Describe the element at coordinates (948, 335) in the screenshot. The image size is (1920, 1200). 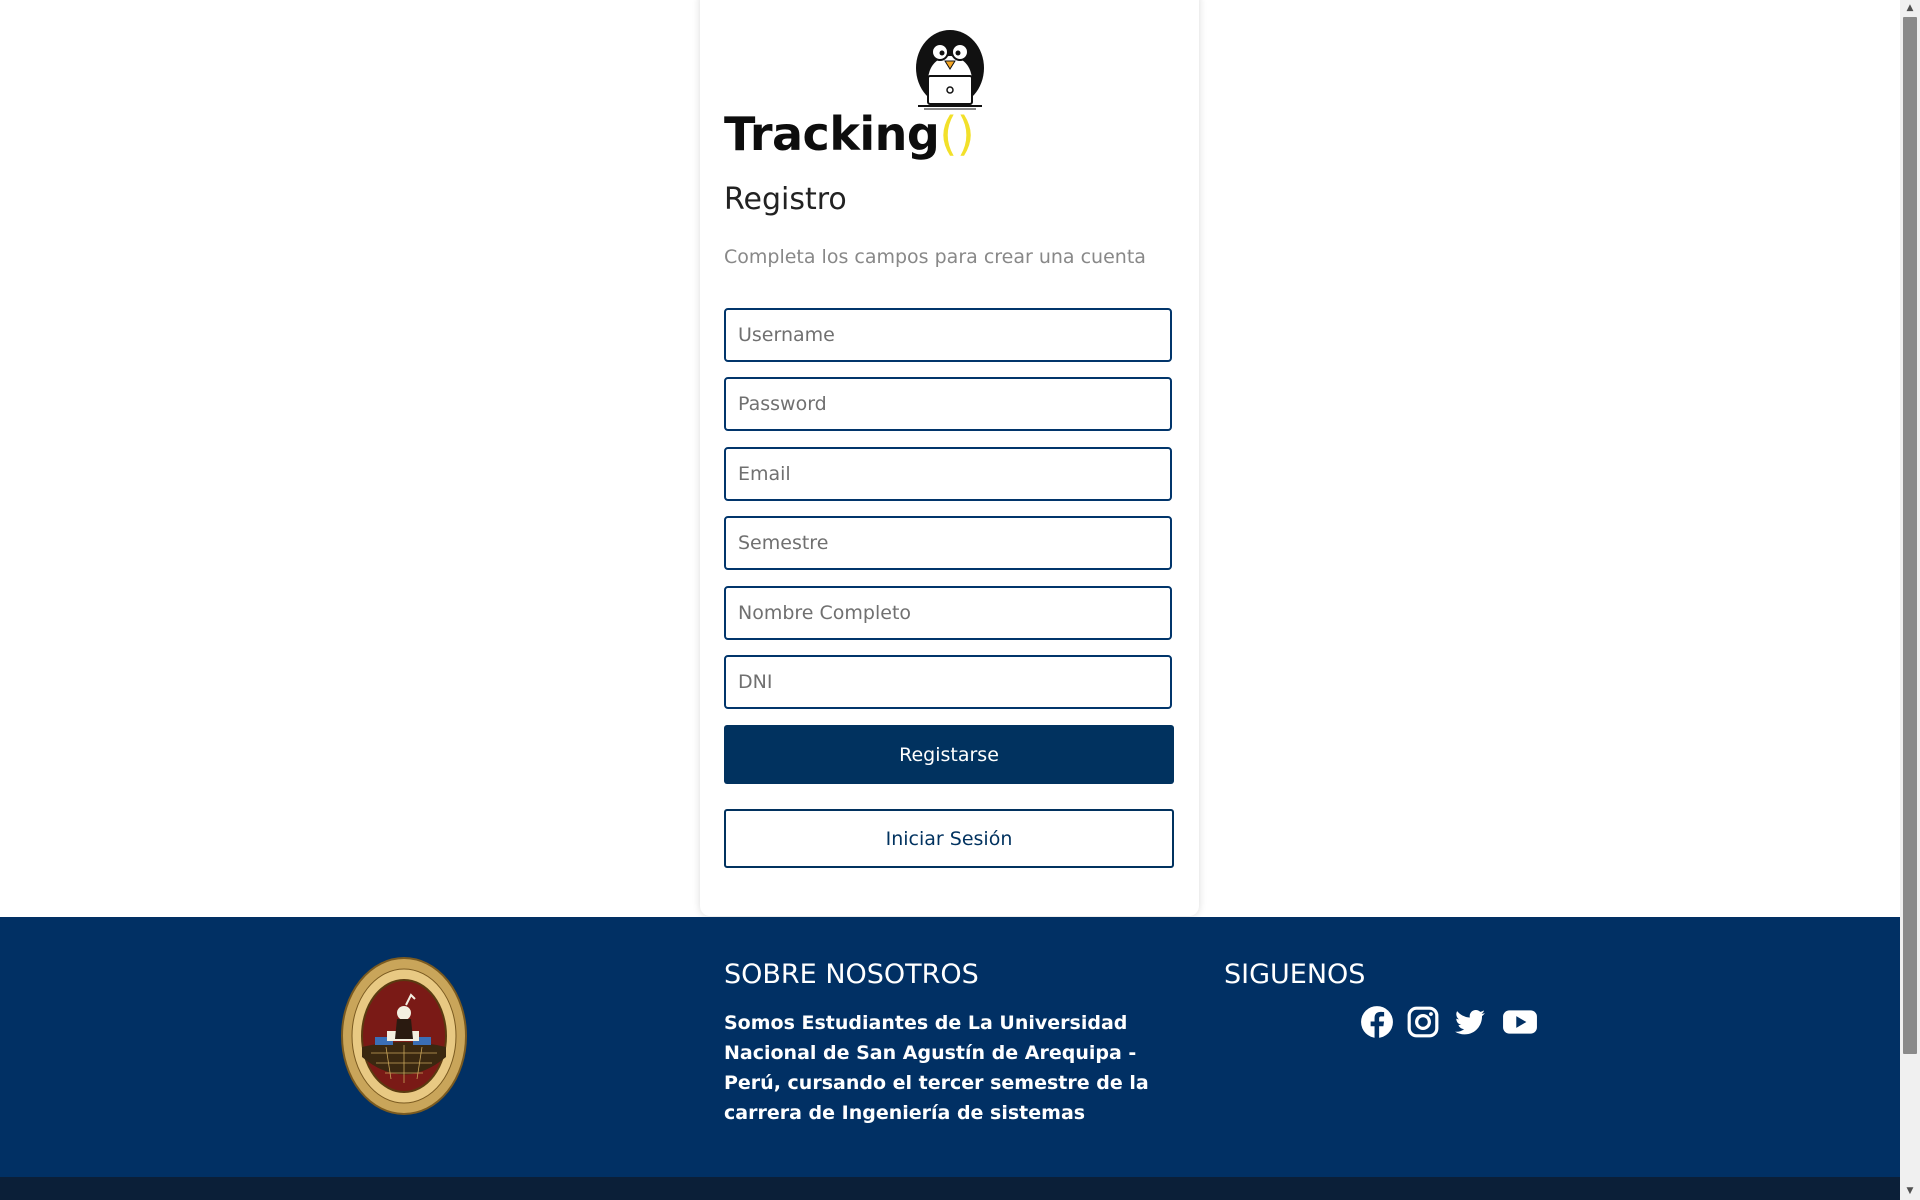
I see `username-field` at that location.